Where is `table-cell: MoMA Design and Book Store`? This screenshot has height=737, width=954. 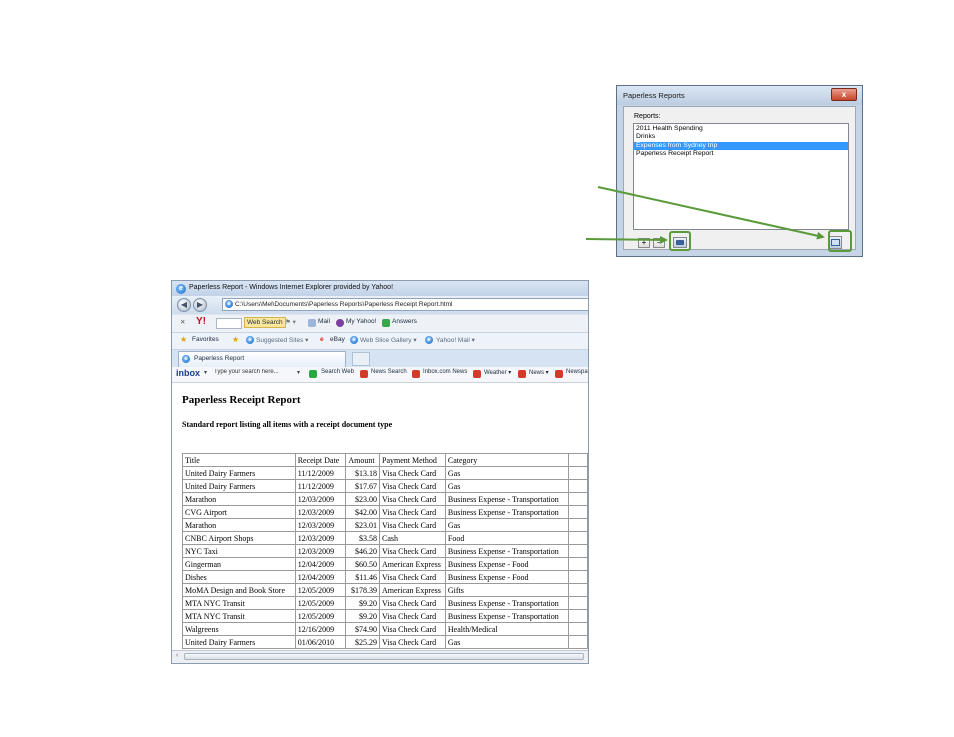 table-cell: MoMA Design and Book Store is located at coordinates (239, 590).